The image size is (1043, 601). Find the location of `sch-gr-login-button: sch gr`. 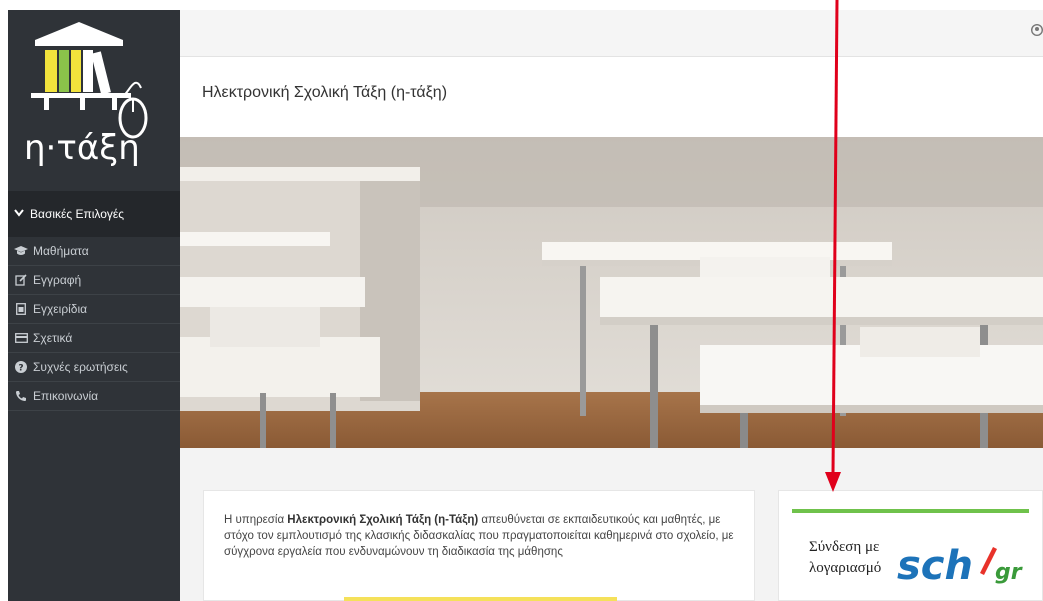

sch-gr-login-button: sch gr is located at coordinates (967, 564).